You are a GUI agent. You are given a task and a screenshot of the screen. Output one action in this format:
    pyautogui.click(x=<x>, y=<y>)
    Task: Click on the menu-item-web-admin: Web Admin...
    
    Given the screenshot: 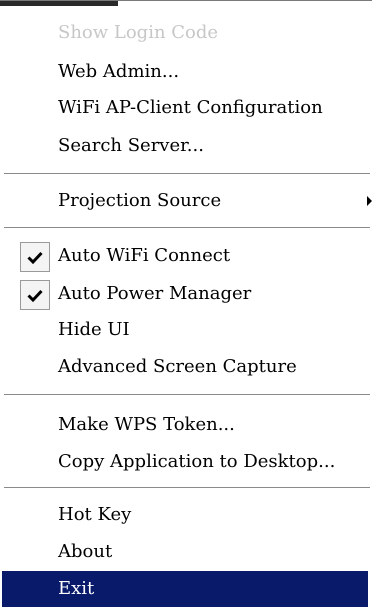 What is the action you would take?
    pyautogui.click(x=186, y=72)
    